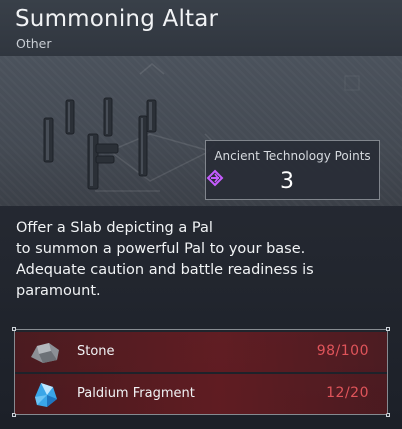 The width and height of the screenshot is (402, 429). I want to click on material-name: Stone, so click(96, 351).